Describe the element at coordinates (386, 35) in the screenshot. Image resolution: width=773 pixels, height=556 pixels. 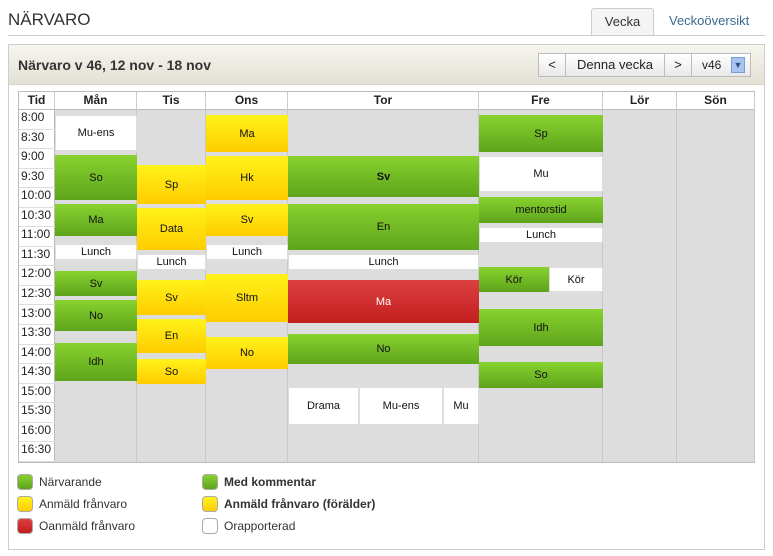
I see `divider` at that location.